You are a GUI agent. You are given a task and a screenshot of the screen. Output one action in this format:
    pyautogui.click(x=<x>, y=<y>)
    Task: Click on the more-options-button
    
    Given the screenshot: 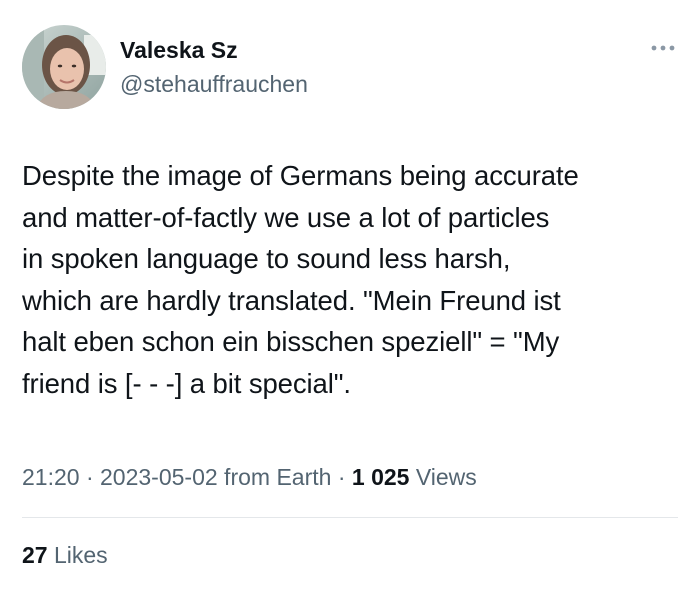 What is the action you would take?
    pyautogui.click(x=663, y=48)
    